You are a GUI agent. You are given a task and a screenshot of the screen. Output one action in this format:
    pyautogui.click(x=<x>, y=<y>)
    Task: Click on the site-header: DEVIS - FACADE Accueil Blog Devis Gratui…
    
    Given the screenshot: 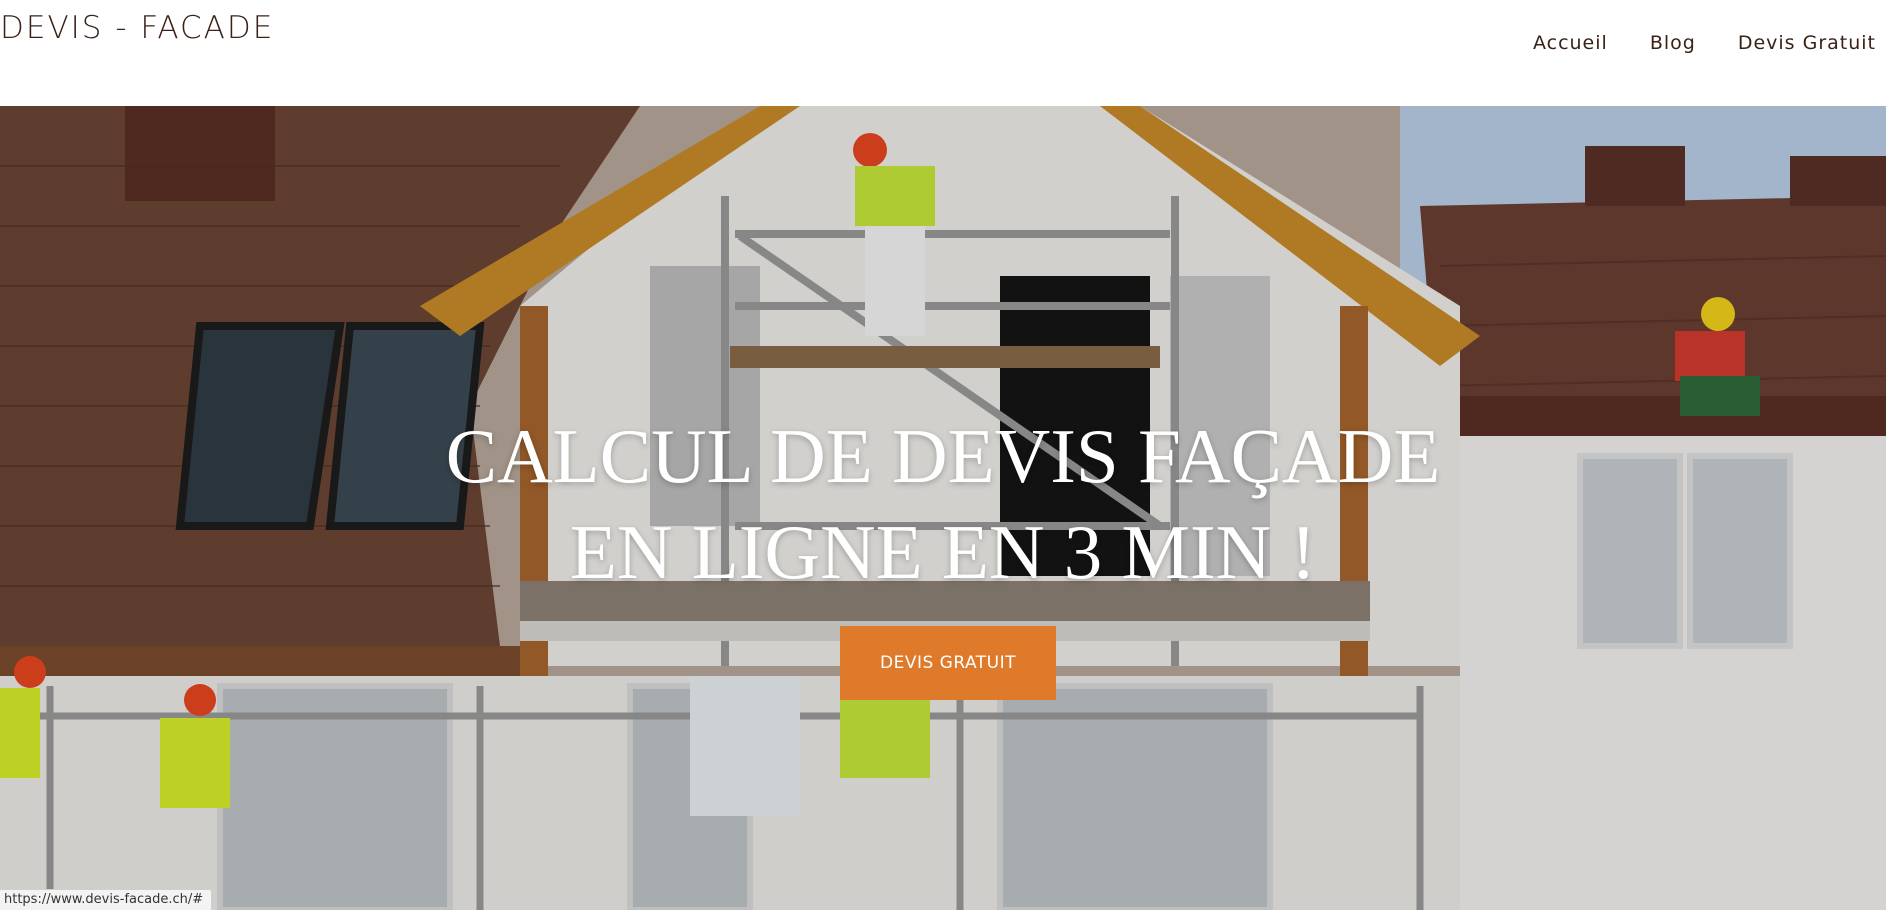 What is the action you would take?
    pyautogui.click(x=943, y=53)
    